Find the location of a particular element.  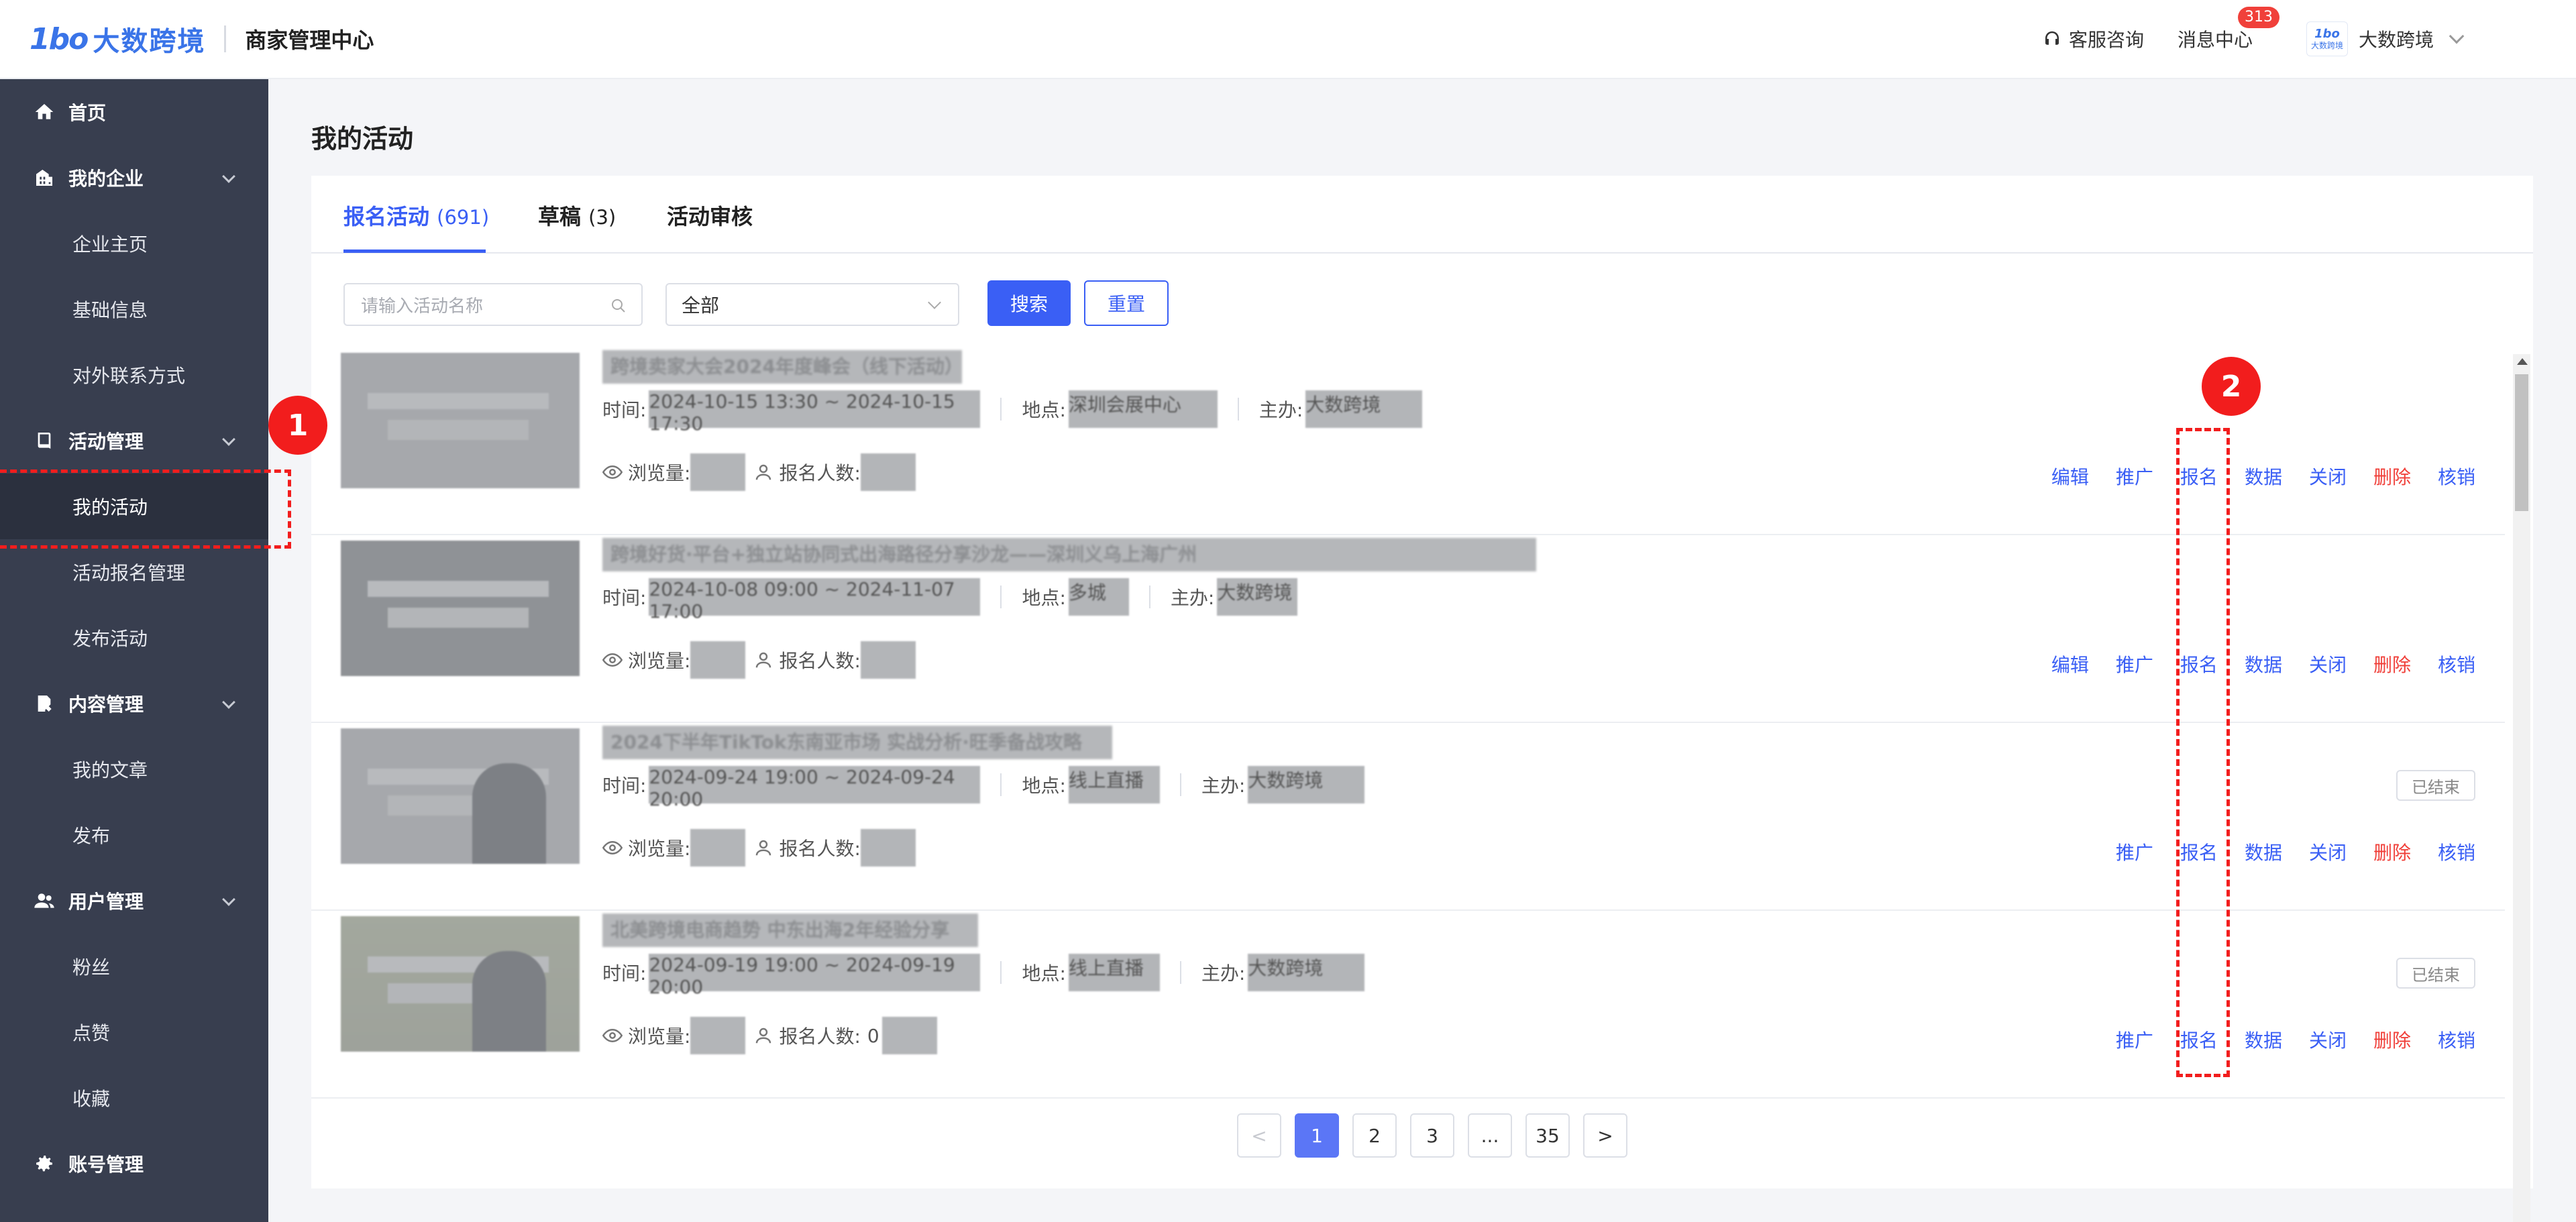

activity-title: 跨境卖家大会2024年度峰会（线下活动） is located at coordinates (782, 367).